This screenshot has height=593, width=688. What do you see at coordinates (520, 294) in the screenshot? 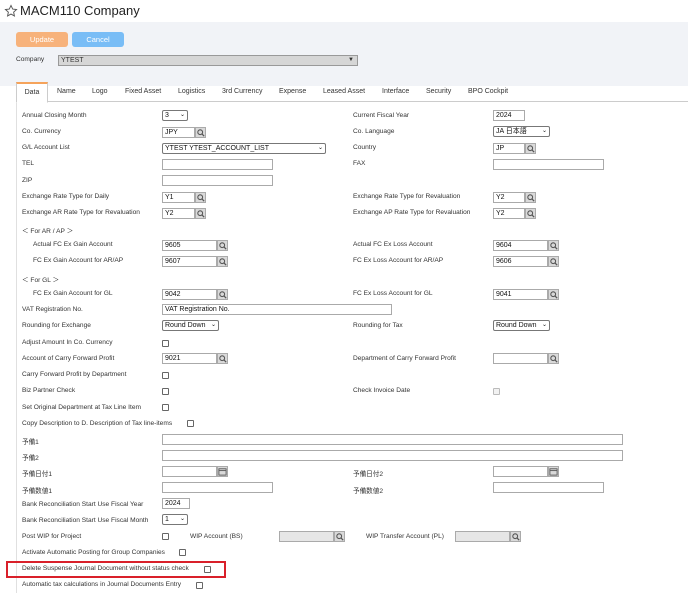
I see `fc-loss-gl-input: 9041` at bounding box center [520, 294].